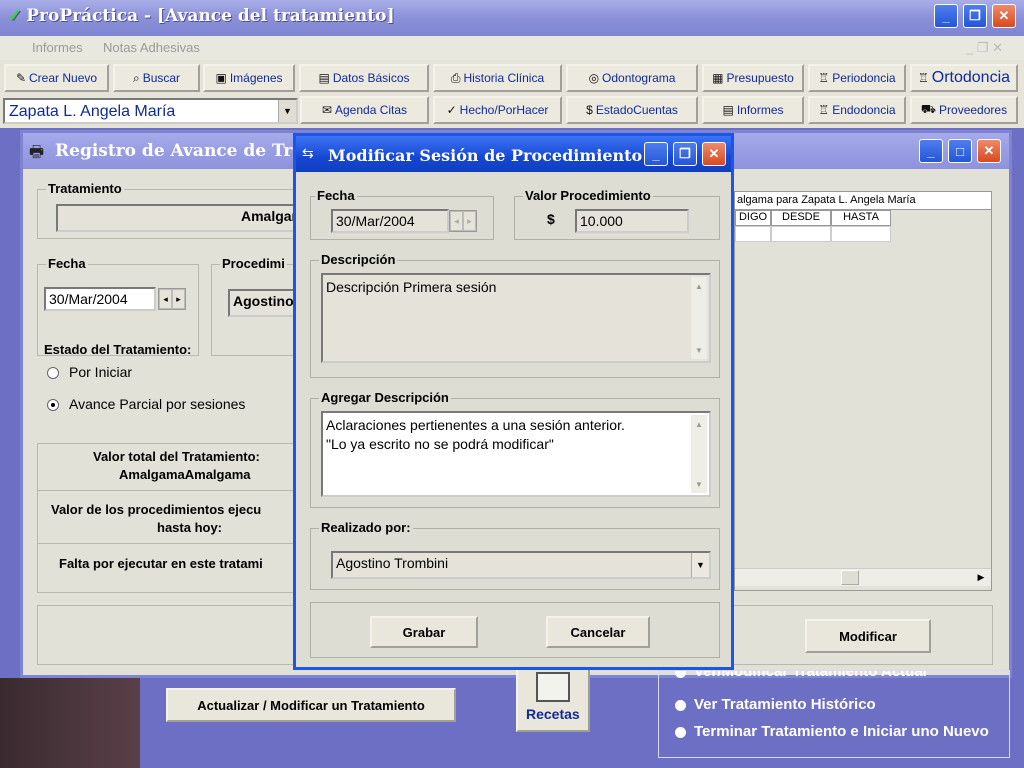 The height and width of the screenshot is (768, 1024). I want to click on fecha-spinner: ◂ ▸, so click(172, 299).